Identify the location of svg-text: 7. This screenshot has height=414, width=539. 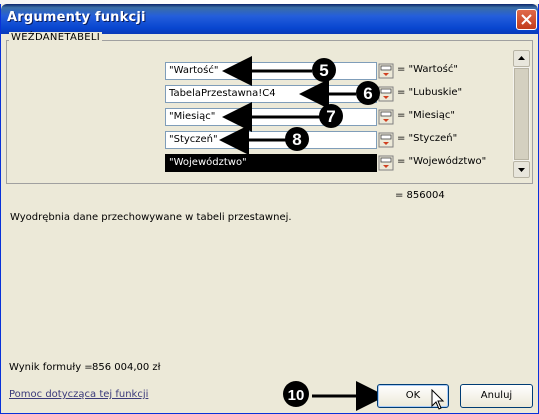
(330, 116).